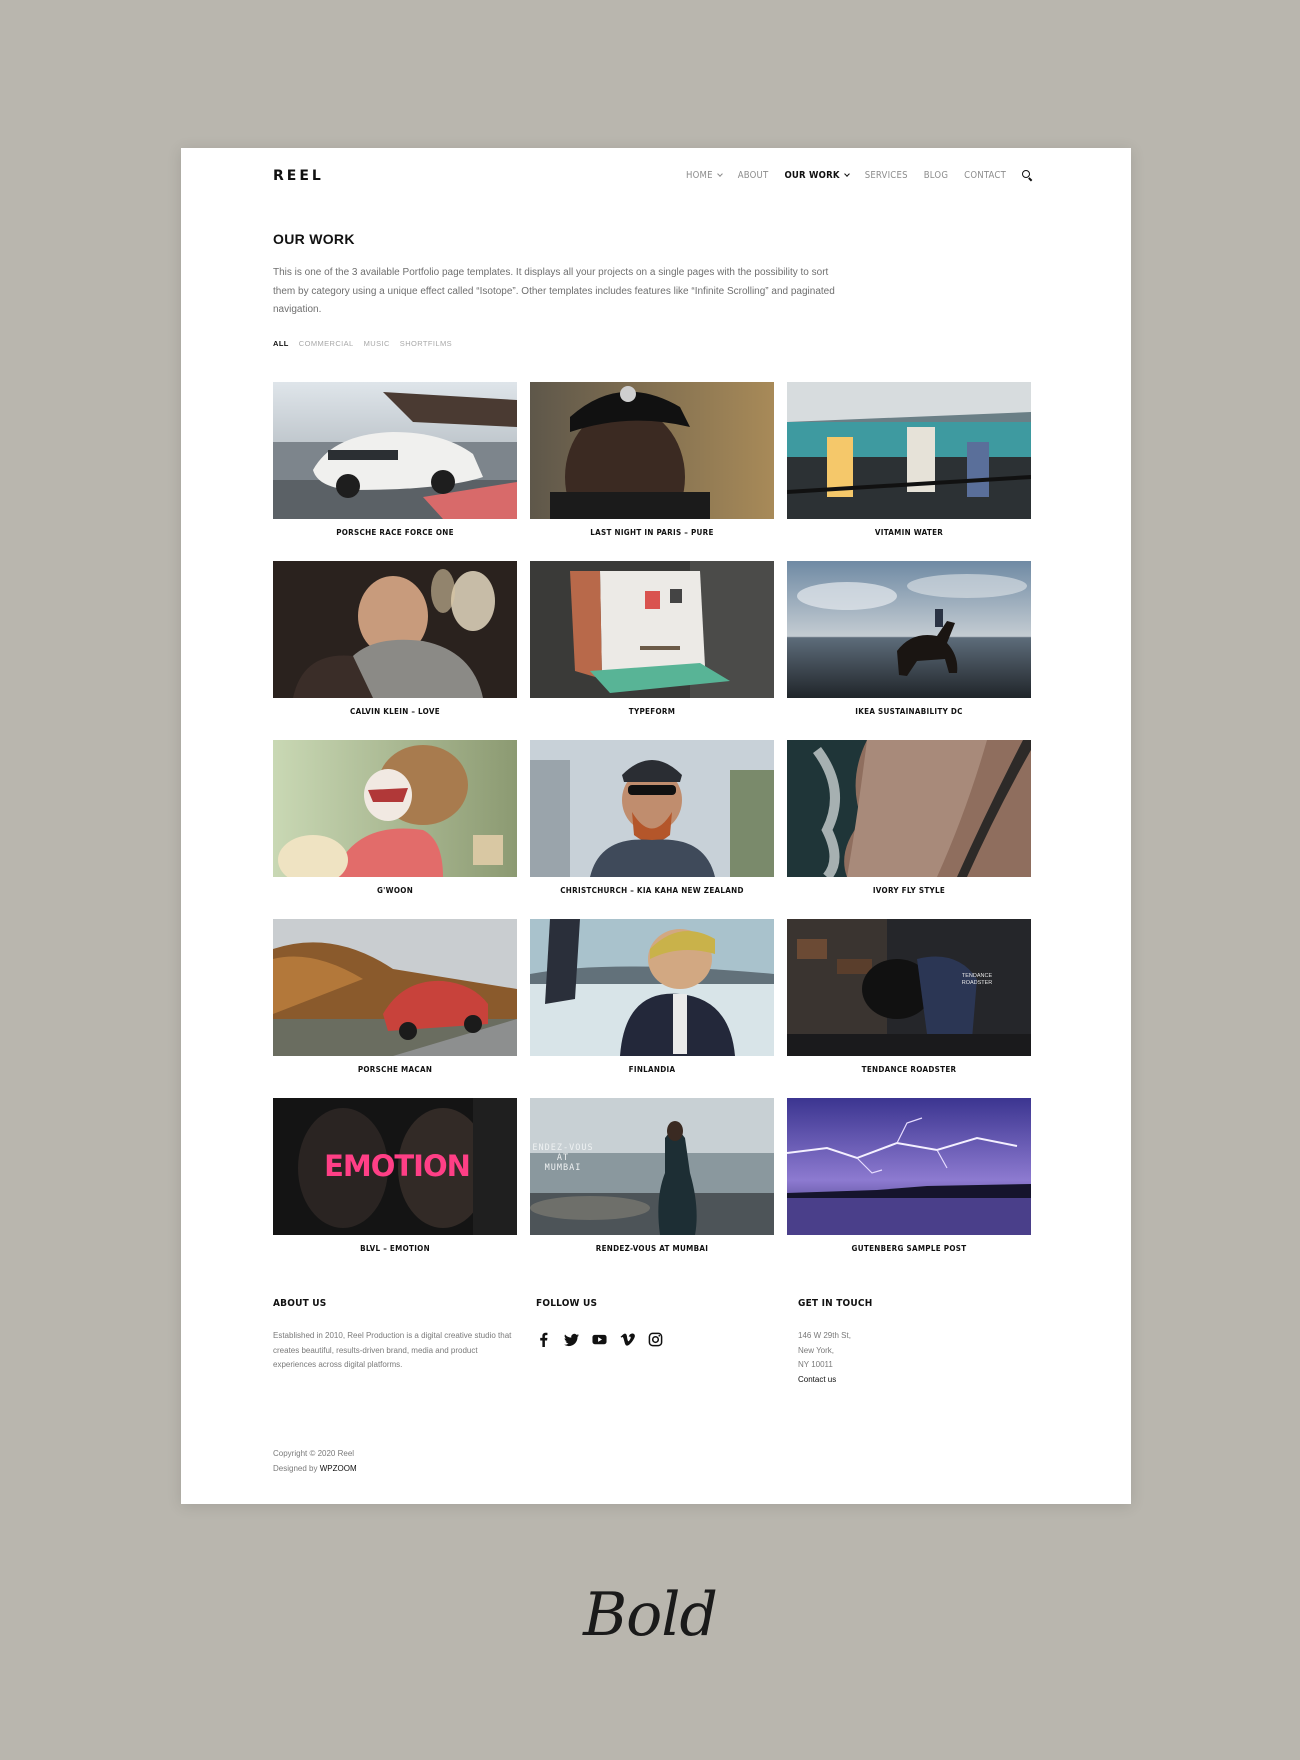 This screenshot has width=1300, height=1760. Describe the element at coordinates (977, 983) in the screenshot. I see `thumbnail-caption-line: ROADSTER` at that location.